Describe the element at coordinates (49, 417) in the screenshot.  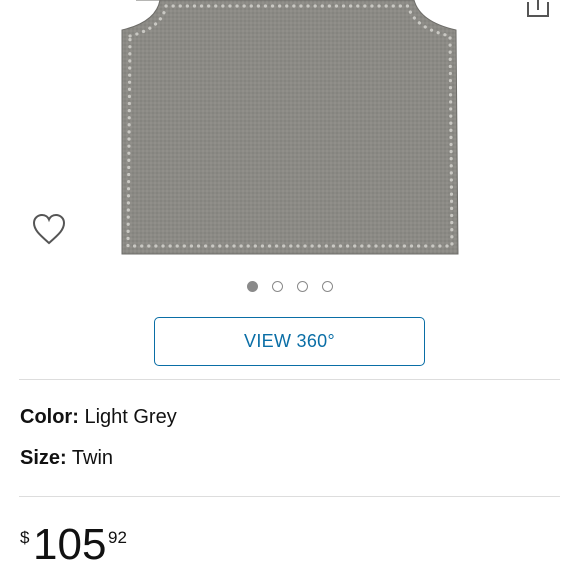
I see `color-label: Color:` at that location.